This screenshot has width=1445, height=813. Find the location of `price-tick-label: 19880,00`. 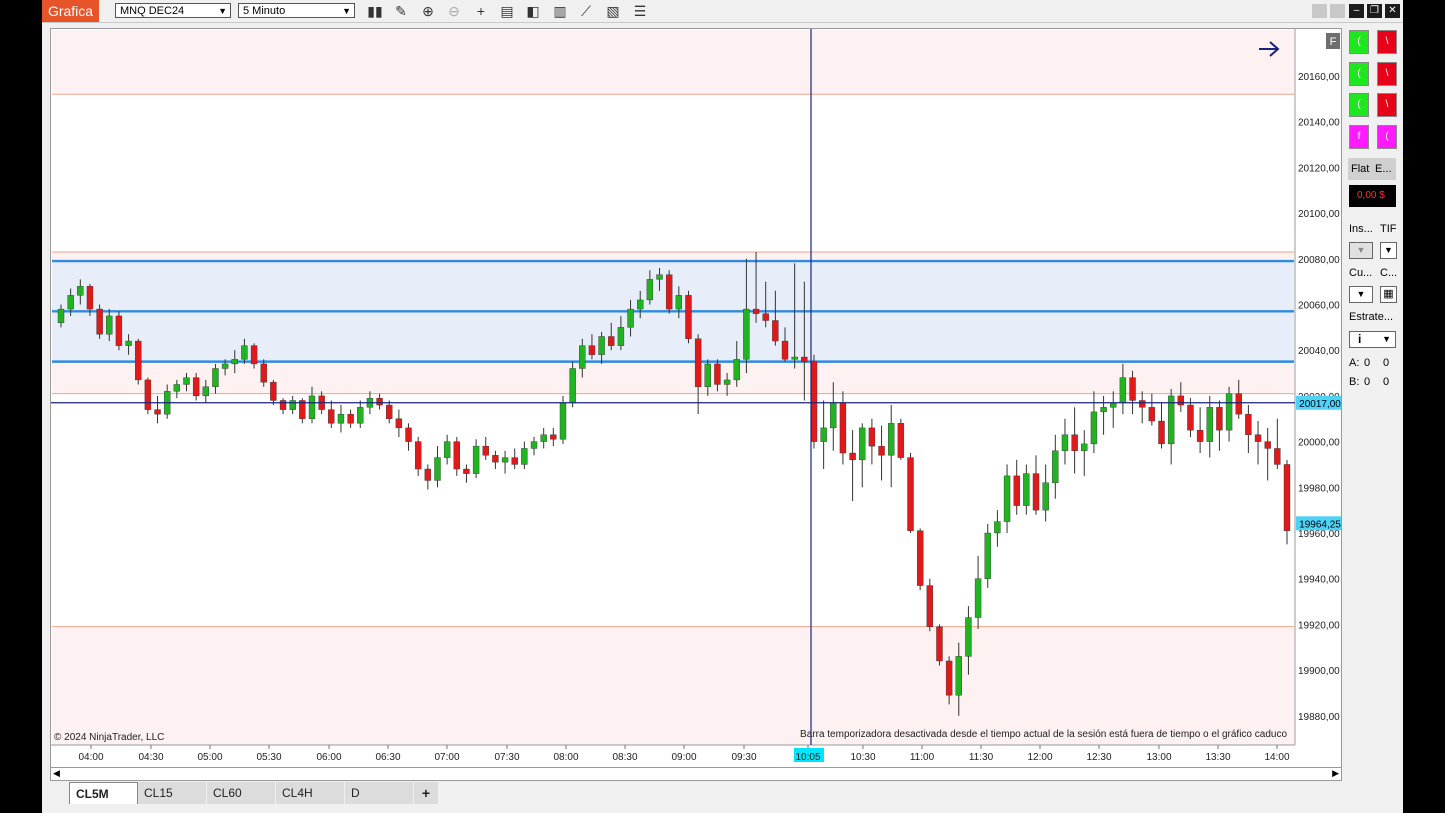

price-tick-label: 19880,00 is located at coordinates (1319, 717).